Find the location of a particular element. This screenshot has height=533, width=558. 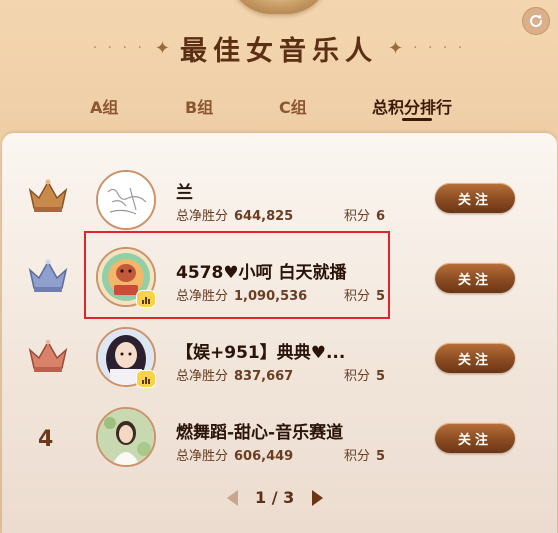

net-score: 总净胜分 606,449 is located at coordinates (235, 456).